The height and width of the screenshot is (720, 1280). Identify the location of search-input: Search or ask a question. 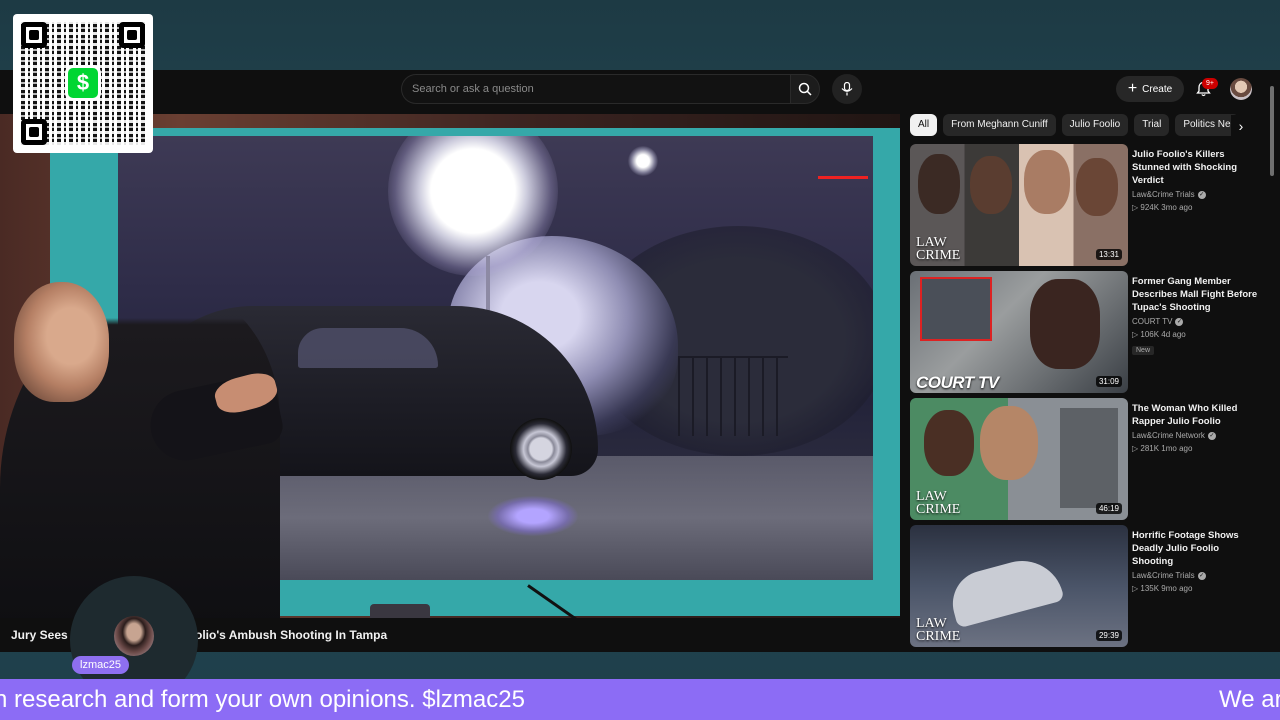
(596, 89).